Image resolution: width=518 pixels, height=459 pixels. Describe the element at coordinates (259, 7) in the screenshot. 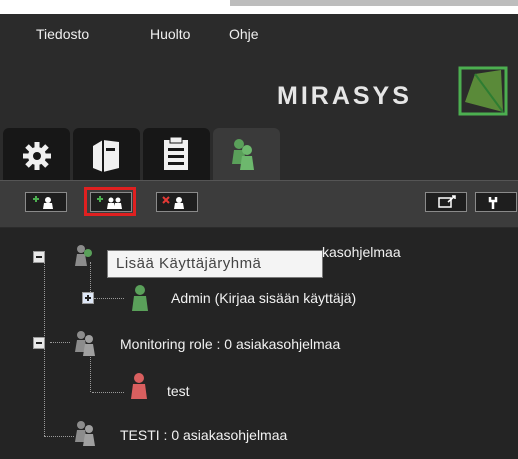

I see `window-top-strip` at that location.